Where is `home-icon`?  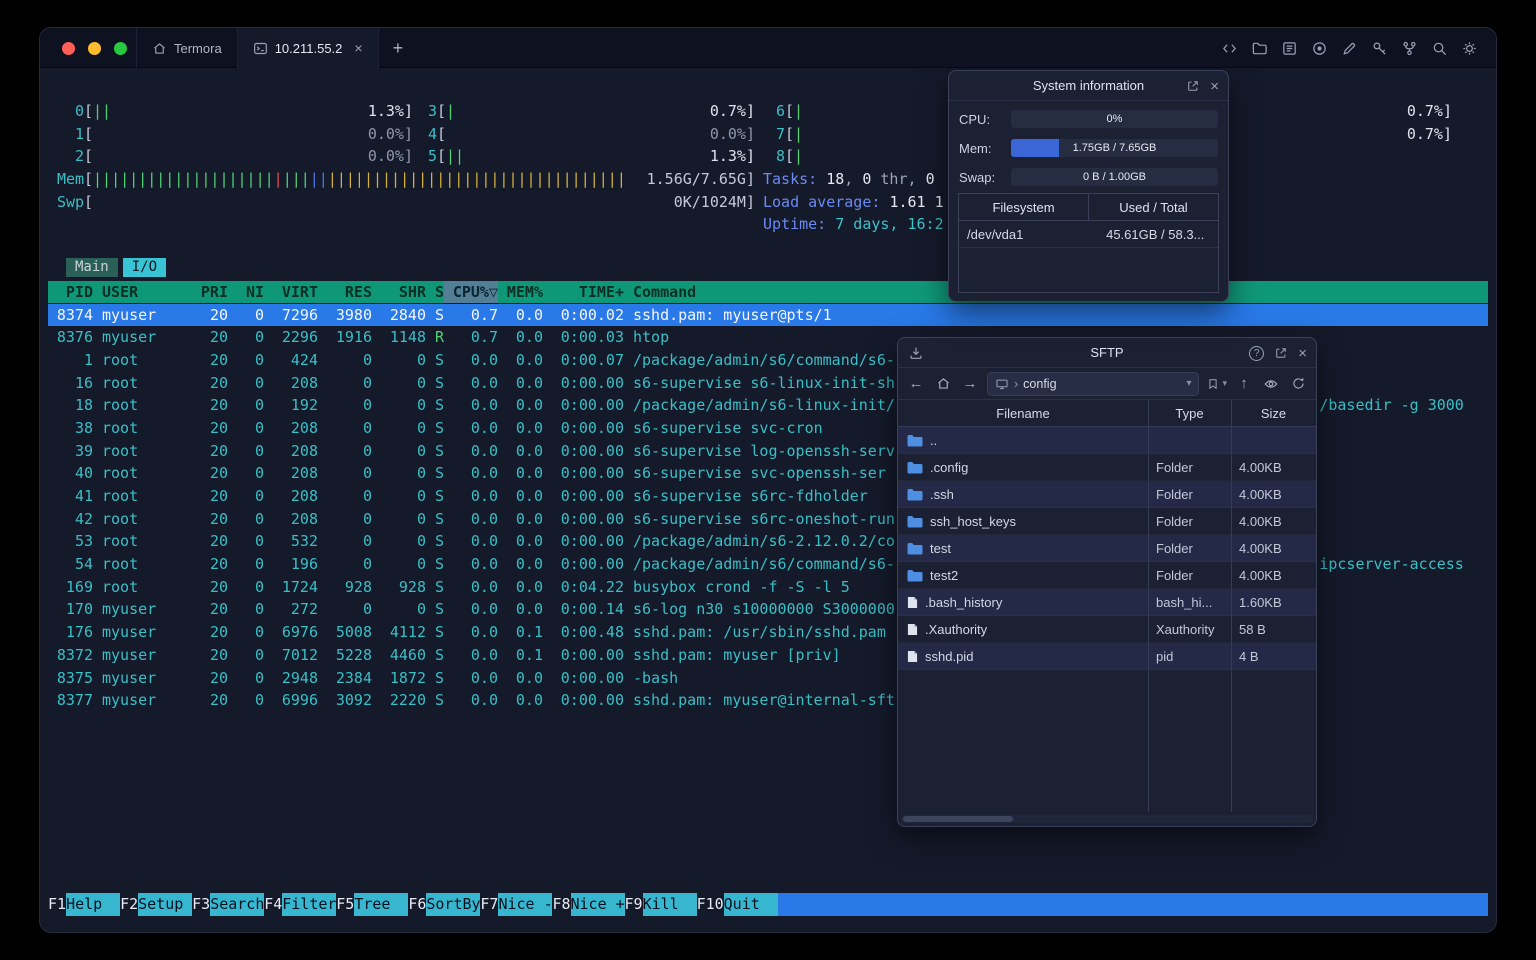 home-icon is located at coordinates (943, 384).